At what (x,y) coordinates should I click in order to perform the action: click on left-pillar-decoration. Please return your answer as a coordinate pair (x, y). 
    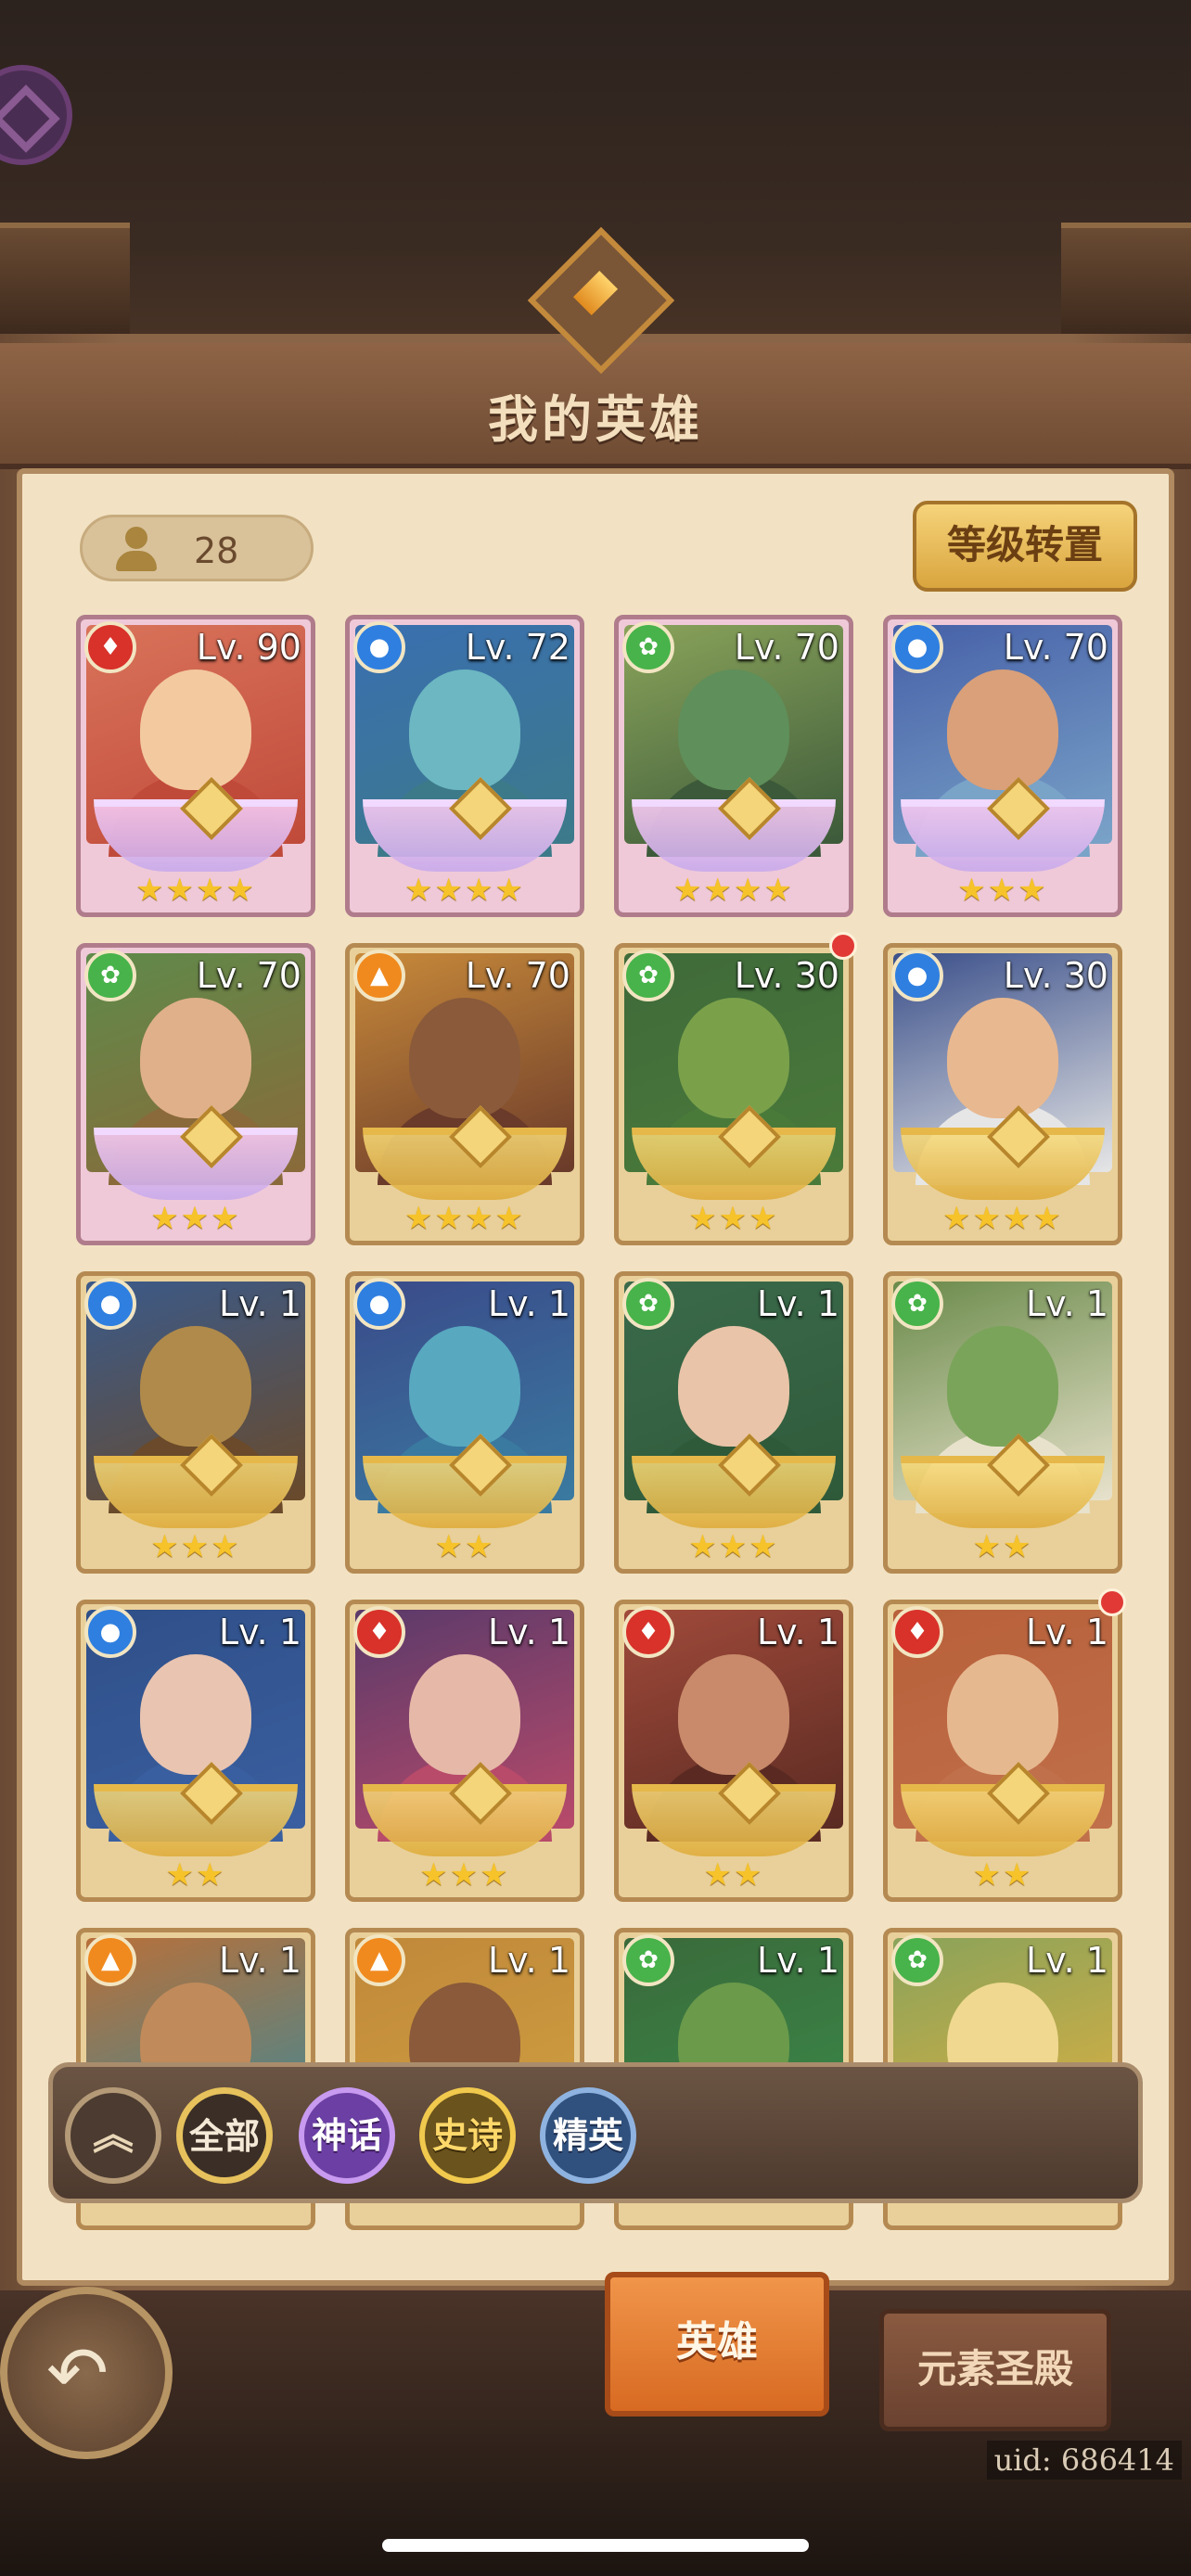
    Looking at the image, I should click on (65, 281).